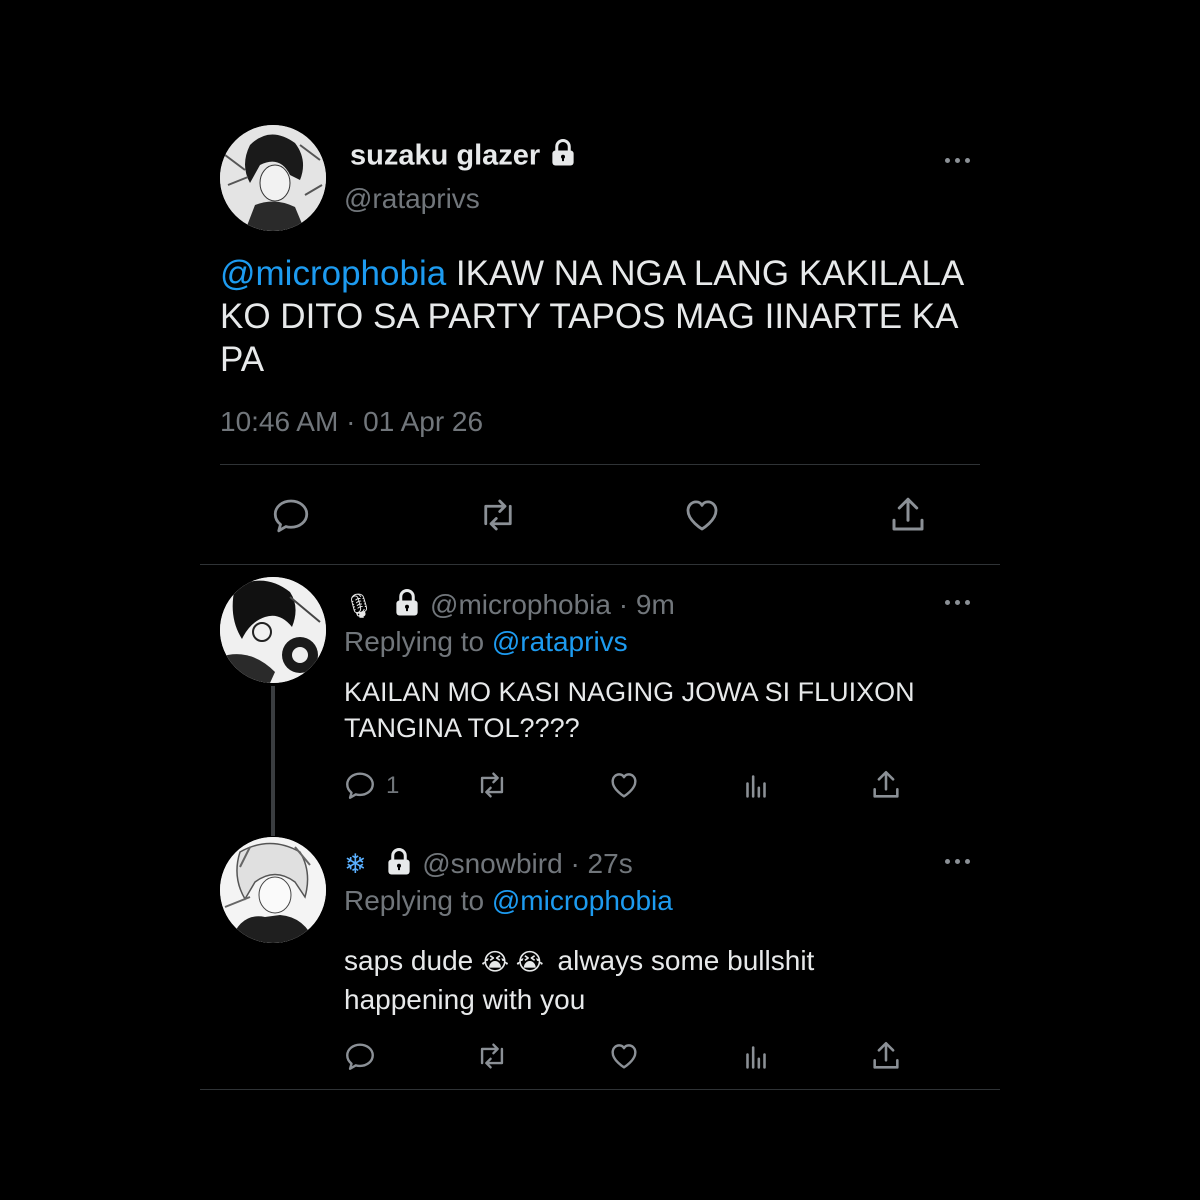 Image resolution: width=1200 pixels, height=1200 pixels. What do you see at coordinates (359, 606) in the screenshot?
I see `microphone-icon: 🎙` at bounding box center [359, 606].